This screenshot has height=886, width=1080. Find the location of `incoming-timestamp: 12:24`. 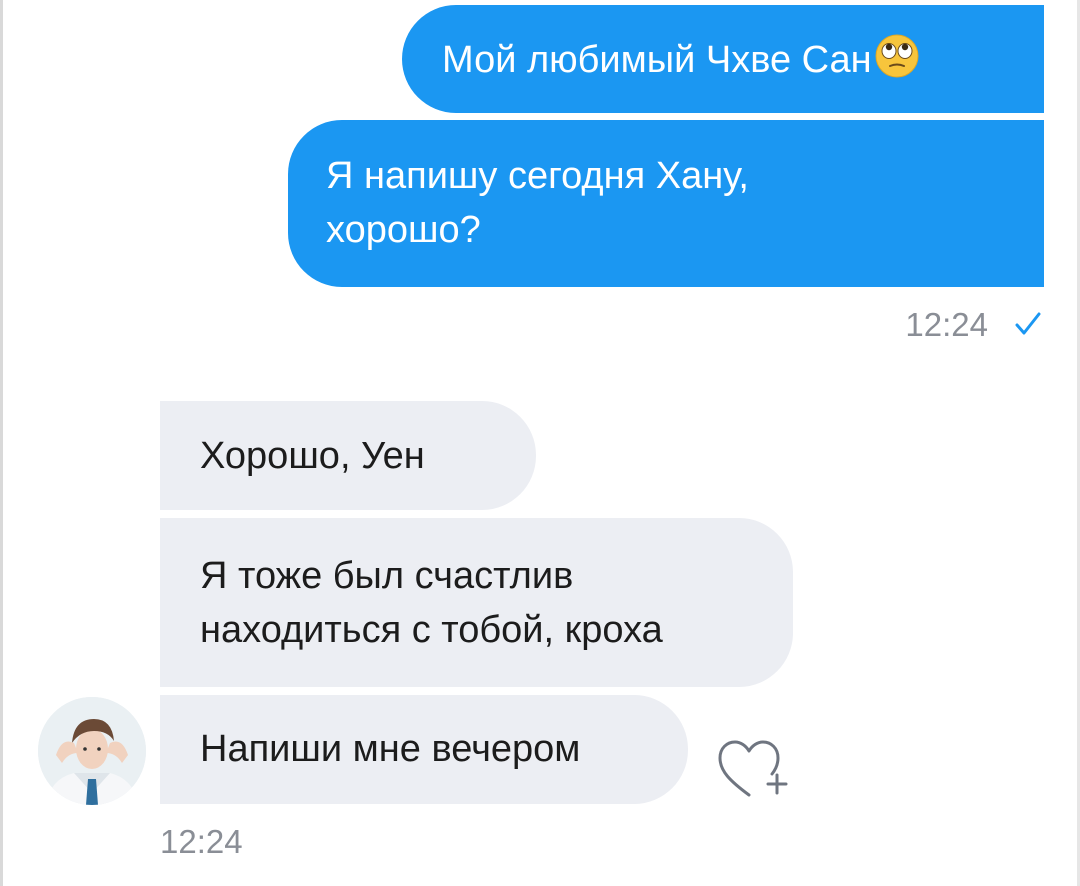

incoming-timestamp: 12:24 is located at coordinates (201, 841).